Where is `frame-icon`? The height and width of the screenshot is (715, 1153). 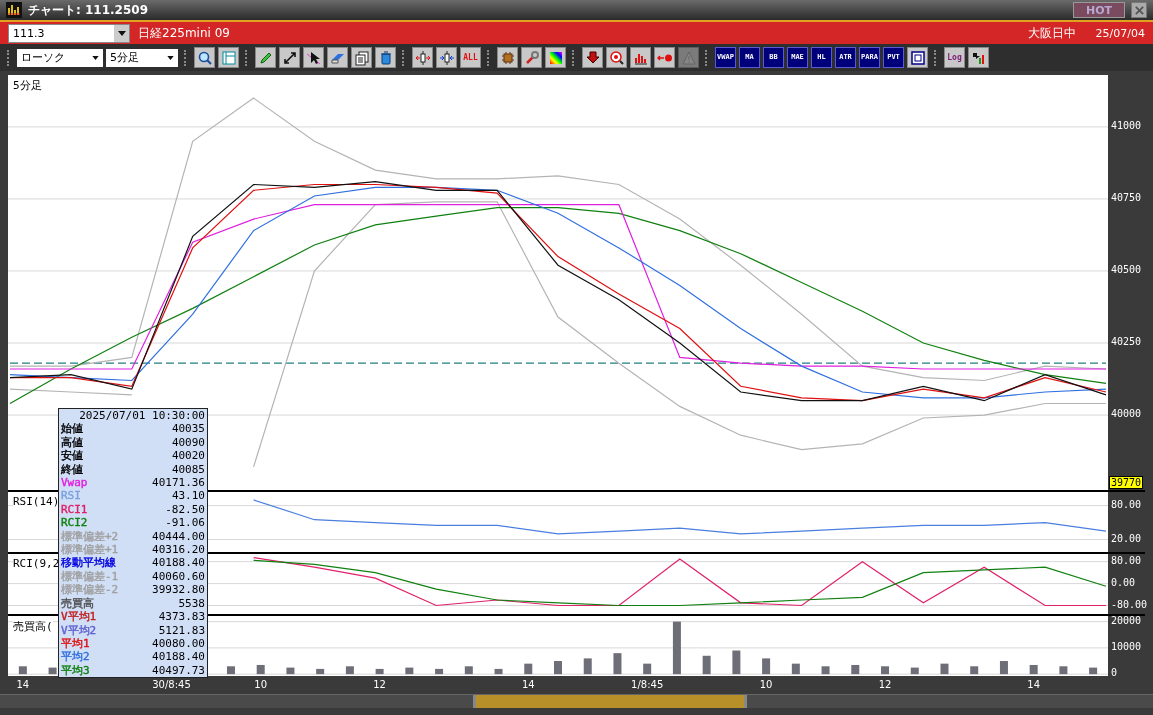 frame-icon is located at coordinates (917, 57).